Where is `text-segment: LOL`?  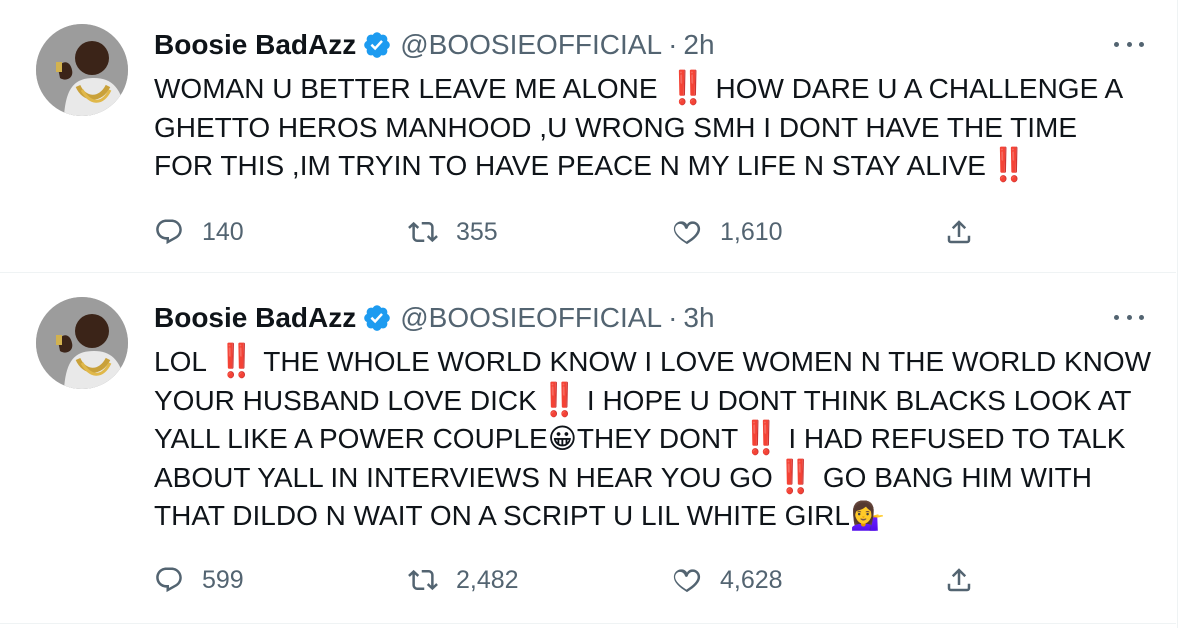 text-segment: LOL is located at coordinates (184, 361).